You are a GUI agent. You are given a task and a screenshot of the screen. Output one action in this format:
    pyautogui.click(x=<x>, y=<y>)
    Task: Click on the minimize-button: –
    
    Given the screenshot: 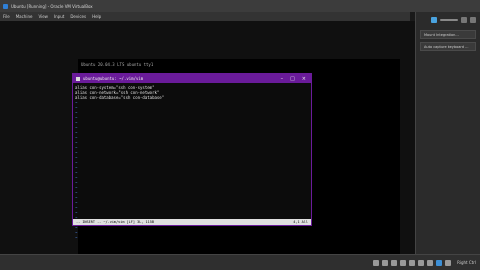 What is the action you would take?
    pyautogui.click(x=282, y=79)
    